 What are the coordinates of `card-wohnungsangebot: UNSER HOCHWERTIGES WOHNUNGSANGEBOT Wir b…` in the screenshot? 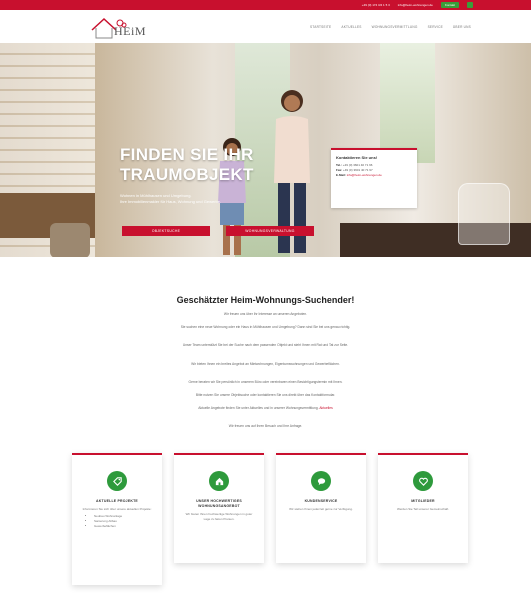 It's located at (219, 508).